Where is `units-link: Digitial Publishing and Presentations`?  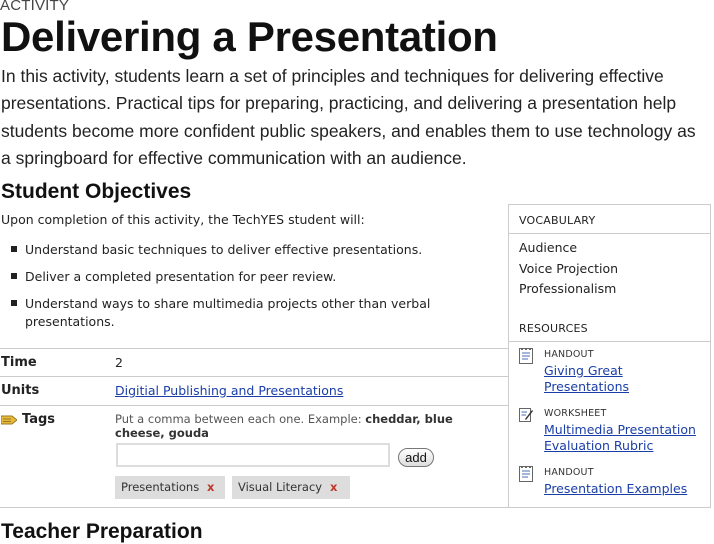 units-link: Digitial Publishing and Presentations is located at coordinates (229, 390).